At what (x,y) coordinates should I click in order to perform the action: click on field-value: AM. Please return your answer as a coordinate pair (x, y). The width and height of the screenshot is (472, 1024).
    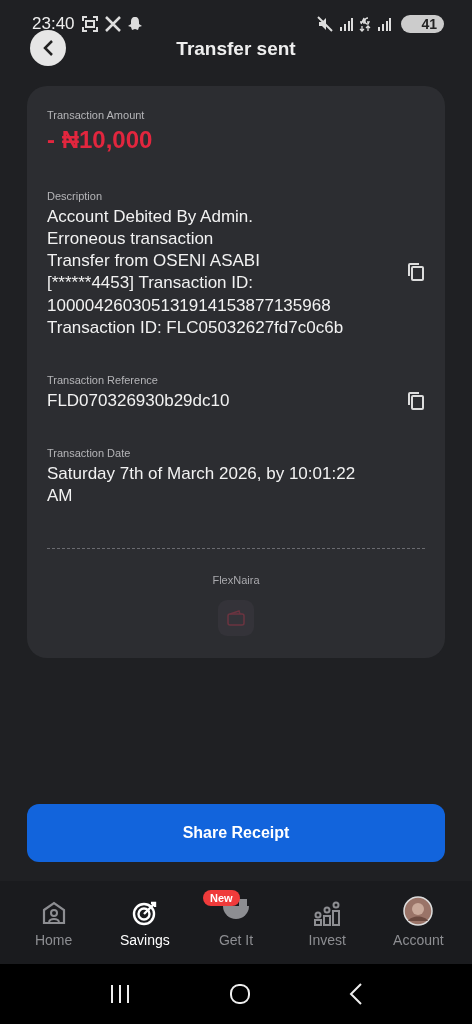
    Looking at the image, I should click on (60, 496).